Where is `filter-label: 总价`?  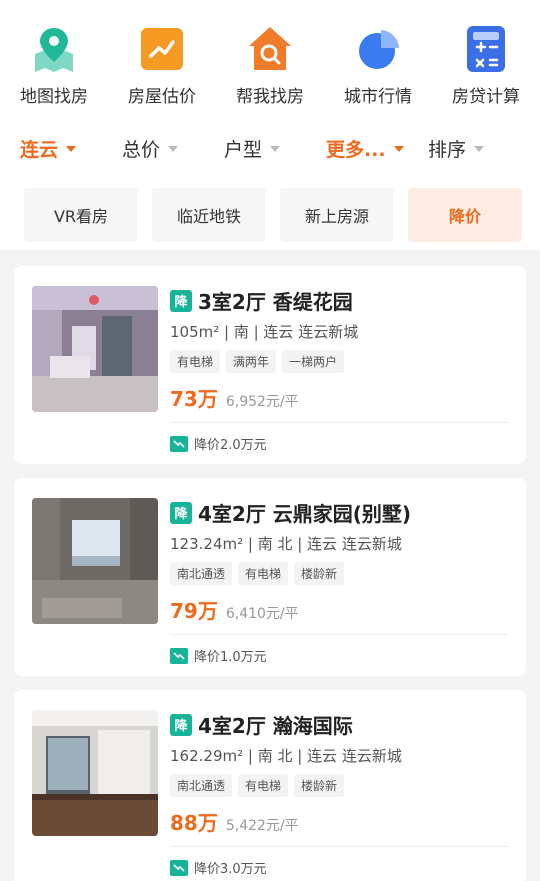
filter-label: 总价 is located at coordinates (141, 150).